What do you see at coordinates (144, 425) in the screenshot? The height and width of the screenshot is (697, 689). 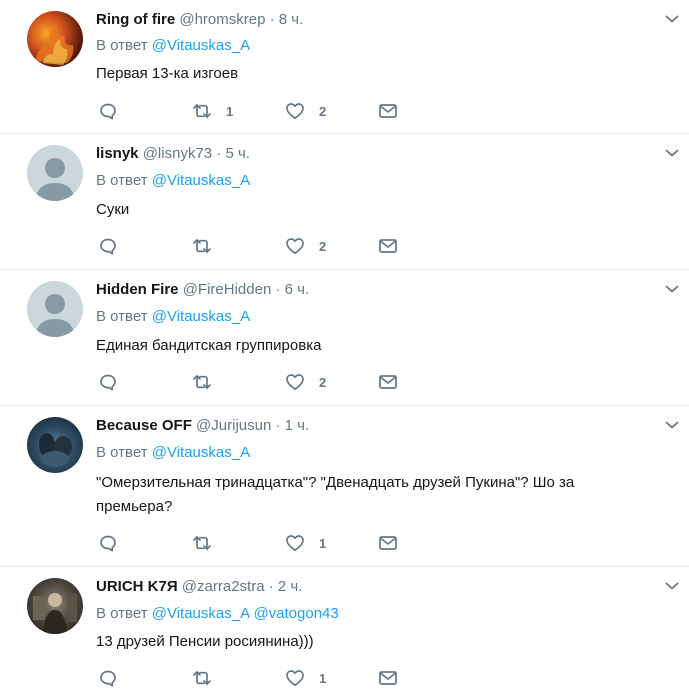 I see `display-name: Because OFF` at bounding box center [144, 425].